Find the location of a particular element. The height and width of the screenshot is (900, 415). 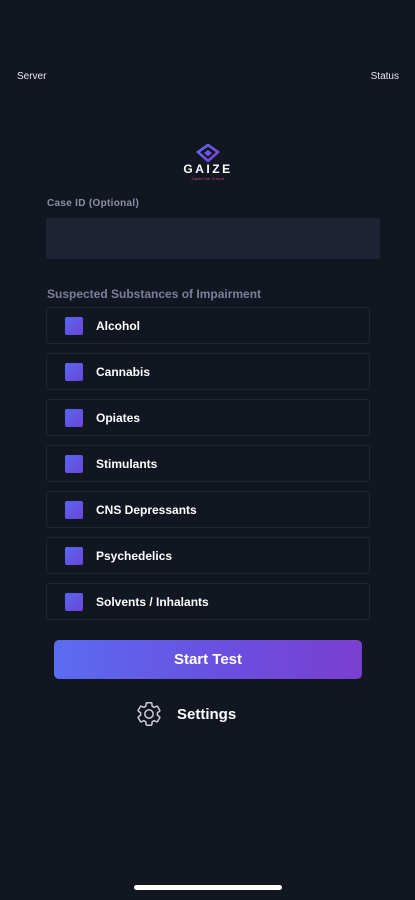

substance-item-psychedelics: Psychedelics is located at coordinates (208, 555).